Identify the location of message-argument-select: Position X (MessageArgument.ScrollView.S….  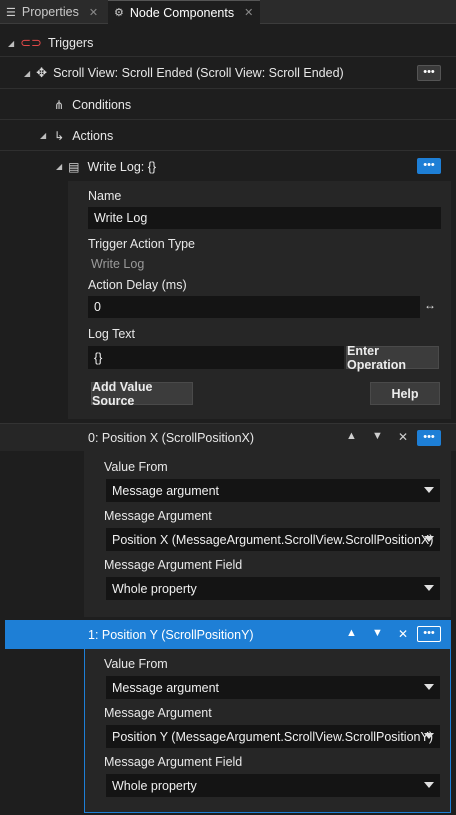
(273, 539).